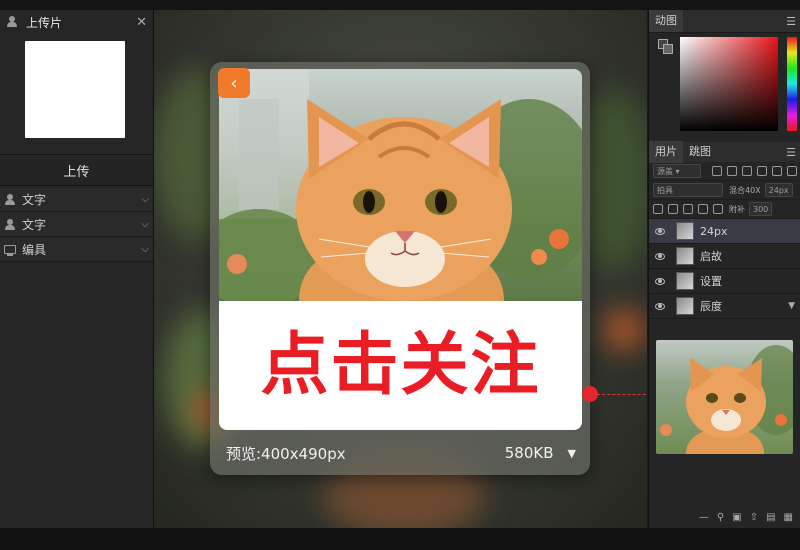 The image size is (800, 550). What do you see at coordinates (754, 171) in the screenshot?
I see `layer-tool-icons` at bounding box center [754, 171].